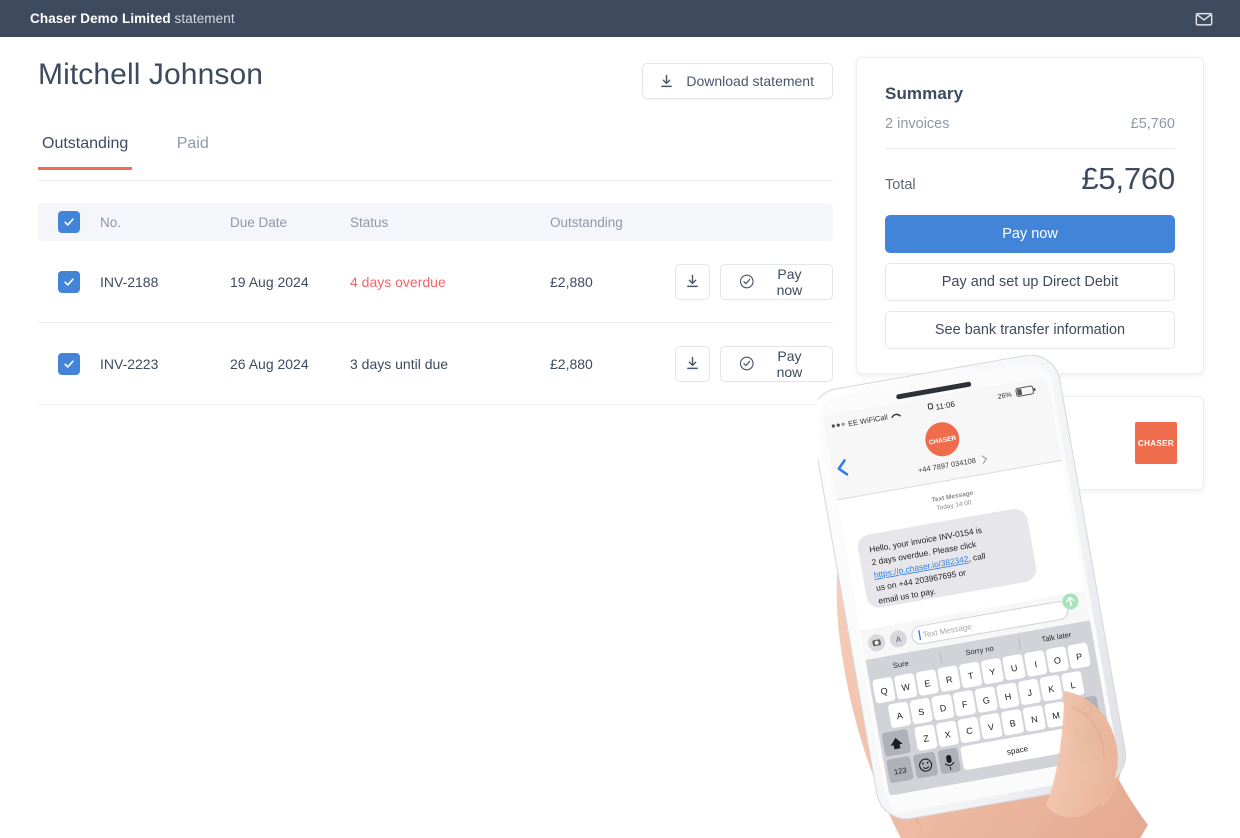  Describe the element at coordinates (928, 683) in the screenshot. I see `svg-text: E` at that location.